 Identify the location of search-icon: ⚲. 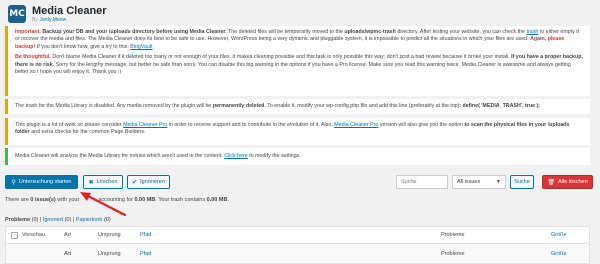
(13, 182).